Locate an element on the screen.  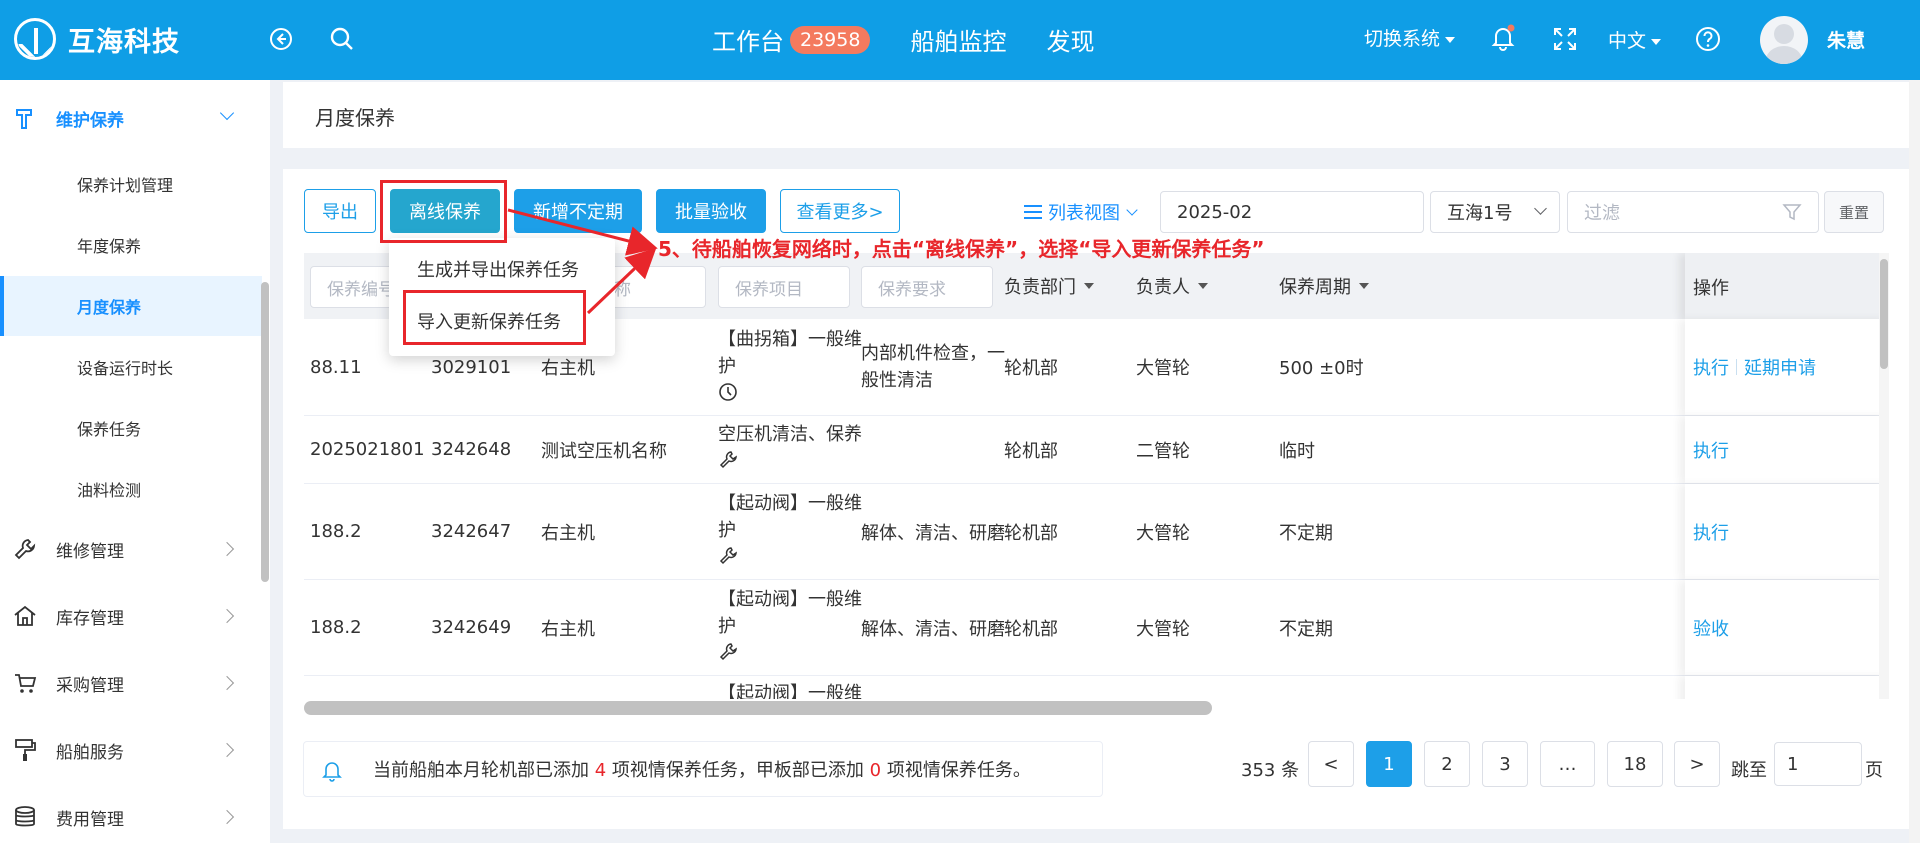
back-circle-icon is located at coordinates (281, 39).